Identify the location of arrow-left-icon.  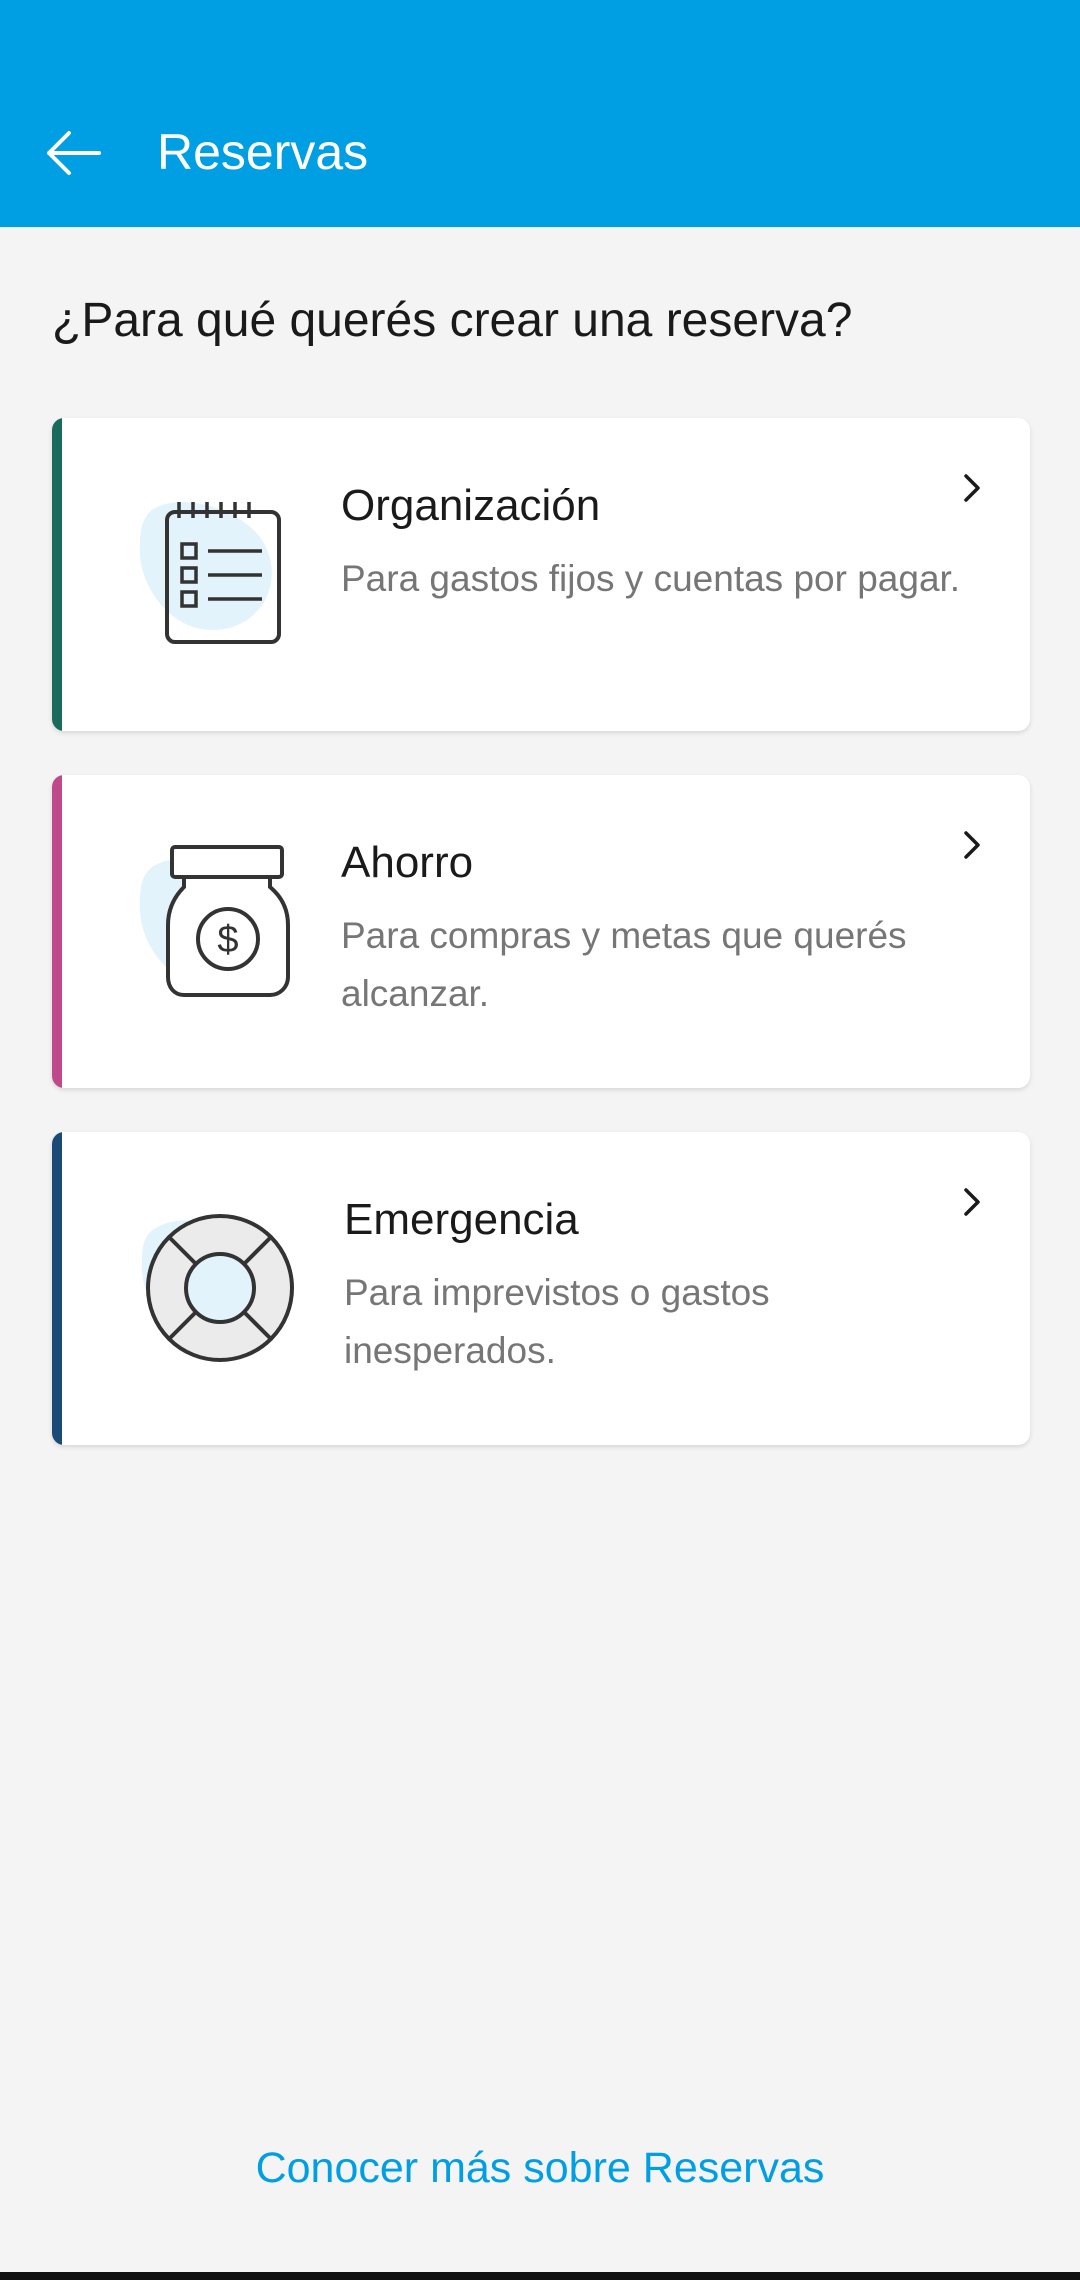
(74, 153).